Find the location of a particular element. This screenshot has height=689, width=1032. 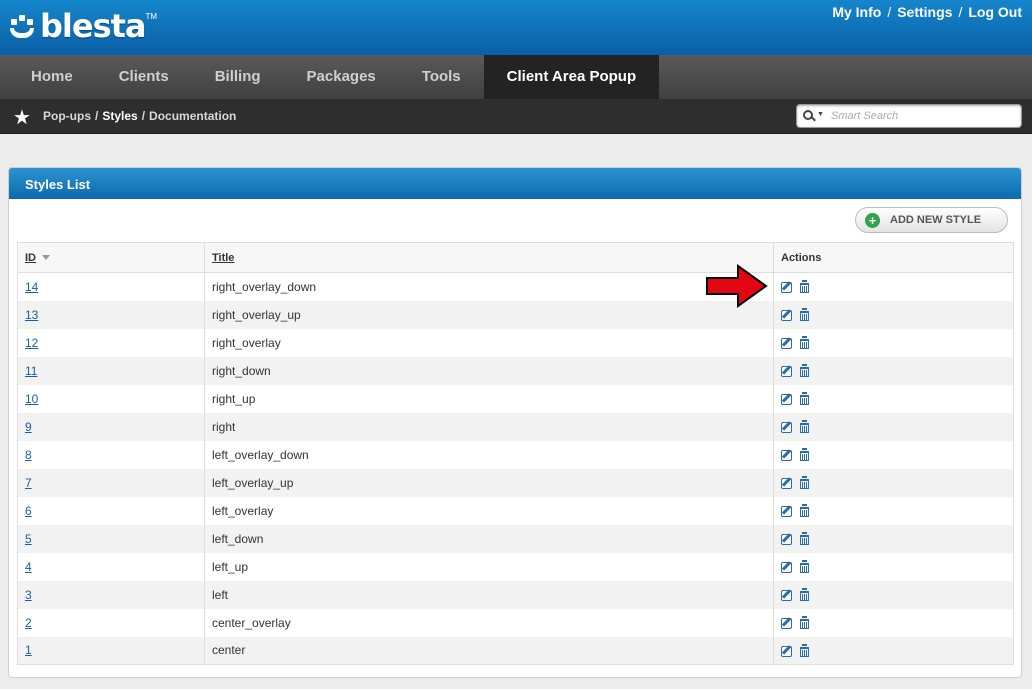

style-id-link: 13 is located at coordinates (31, 315).